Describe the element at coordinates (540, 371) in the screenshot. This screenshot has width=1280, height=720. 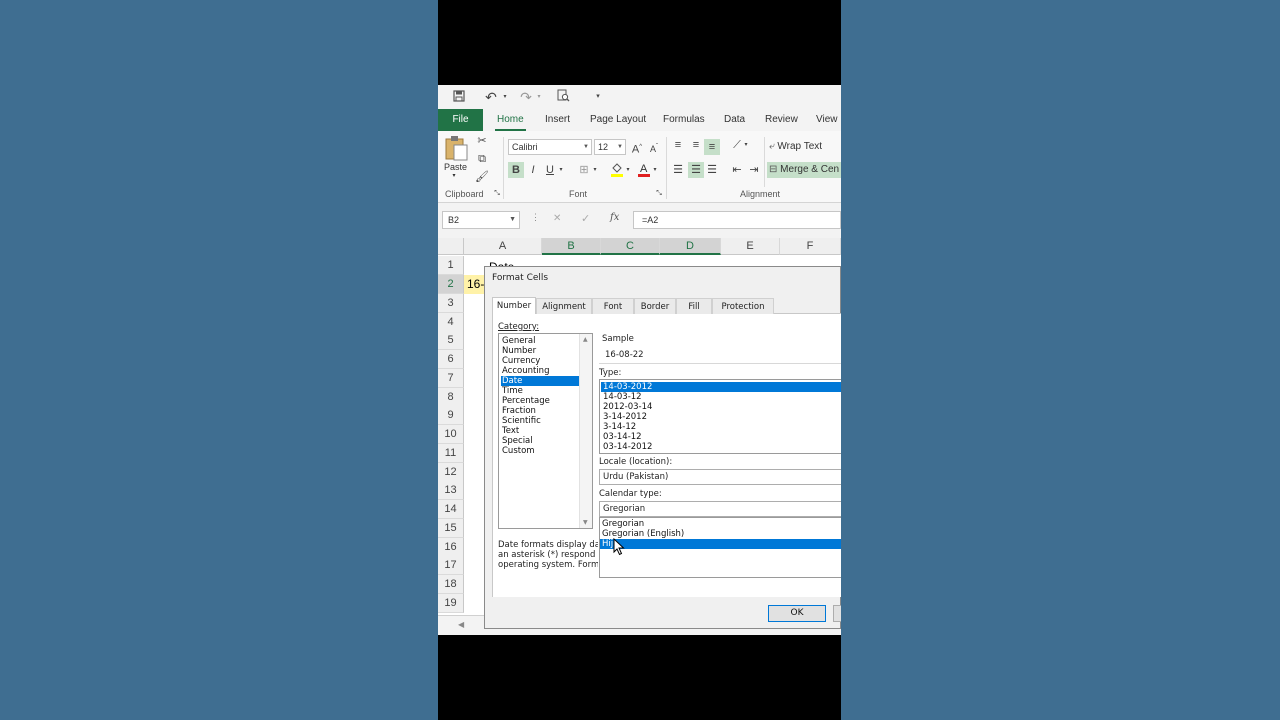
I see `list-item: Accounting` at that location.